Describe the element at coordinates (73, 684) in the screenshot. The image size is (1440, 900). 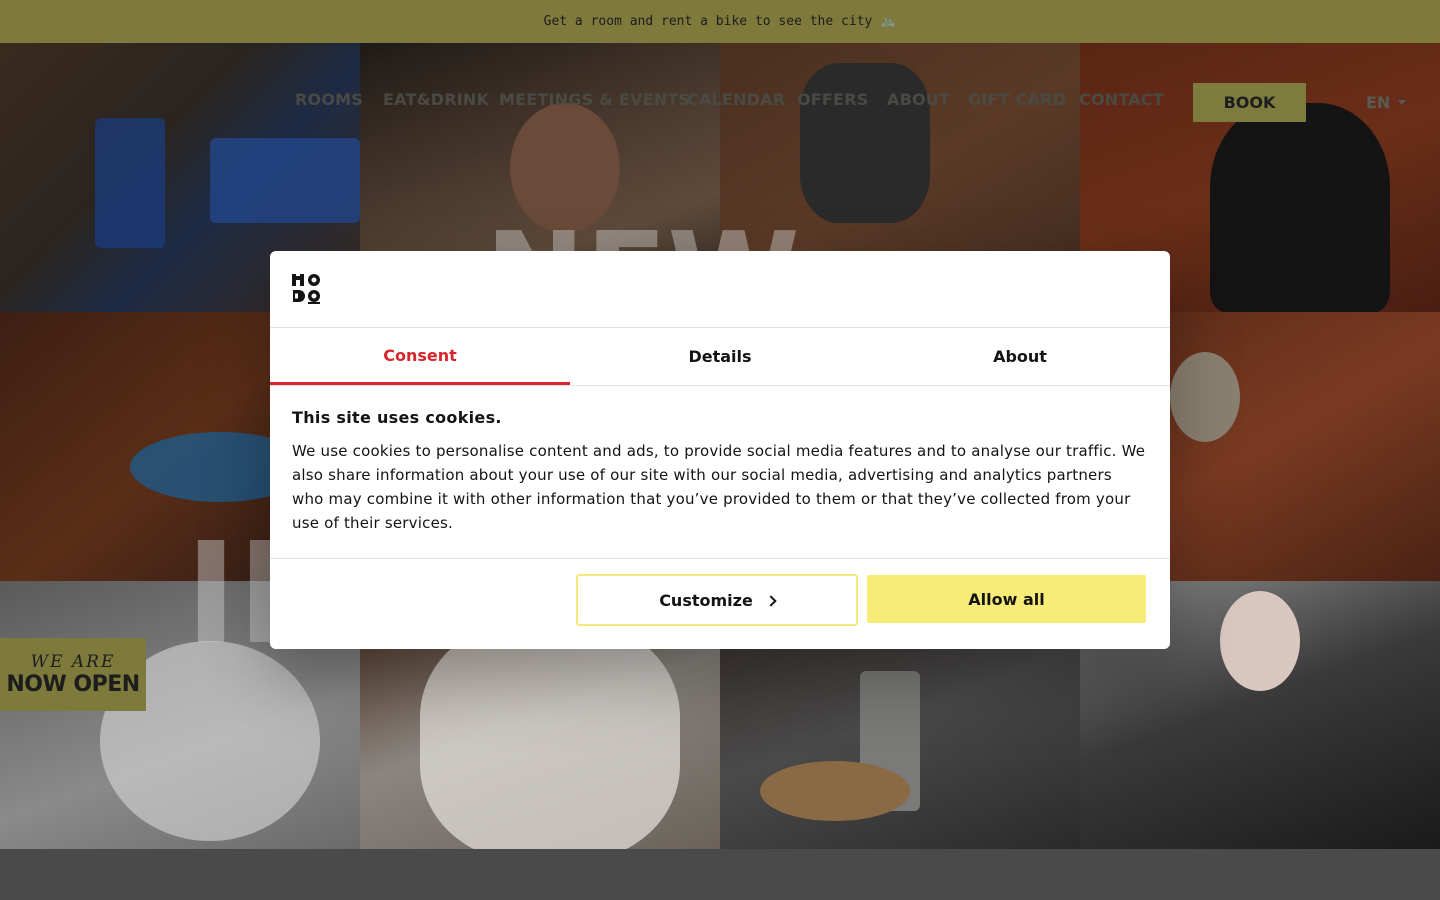
I see `badge-line2: NOW OPEN` at that location.